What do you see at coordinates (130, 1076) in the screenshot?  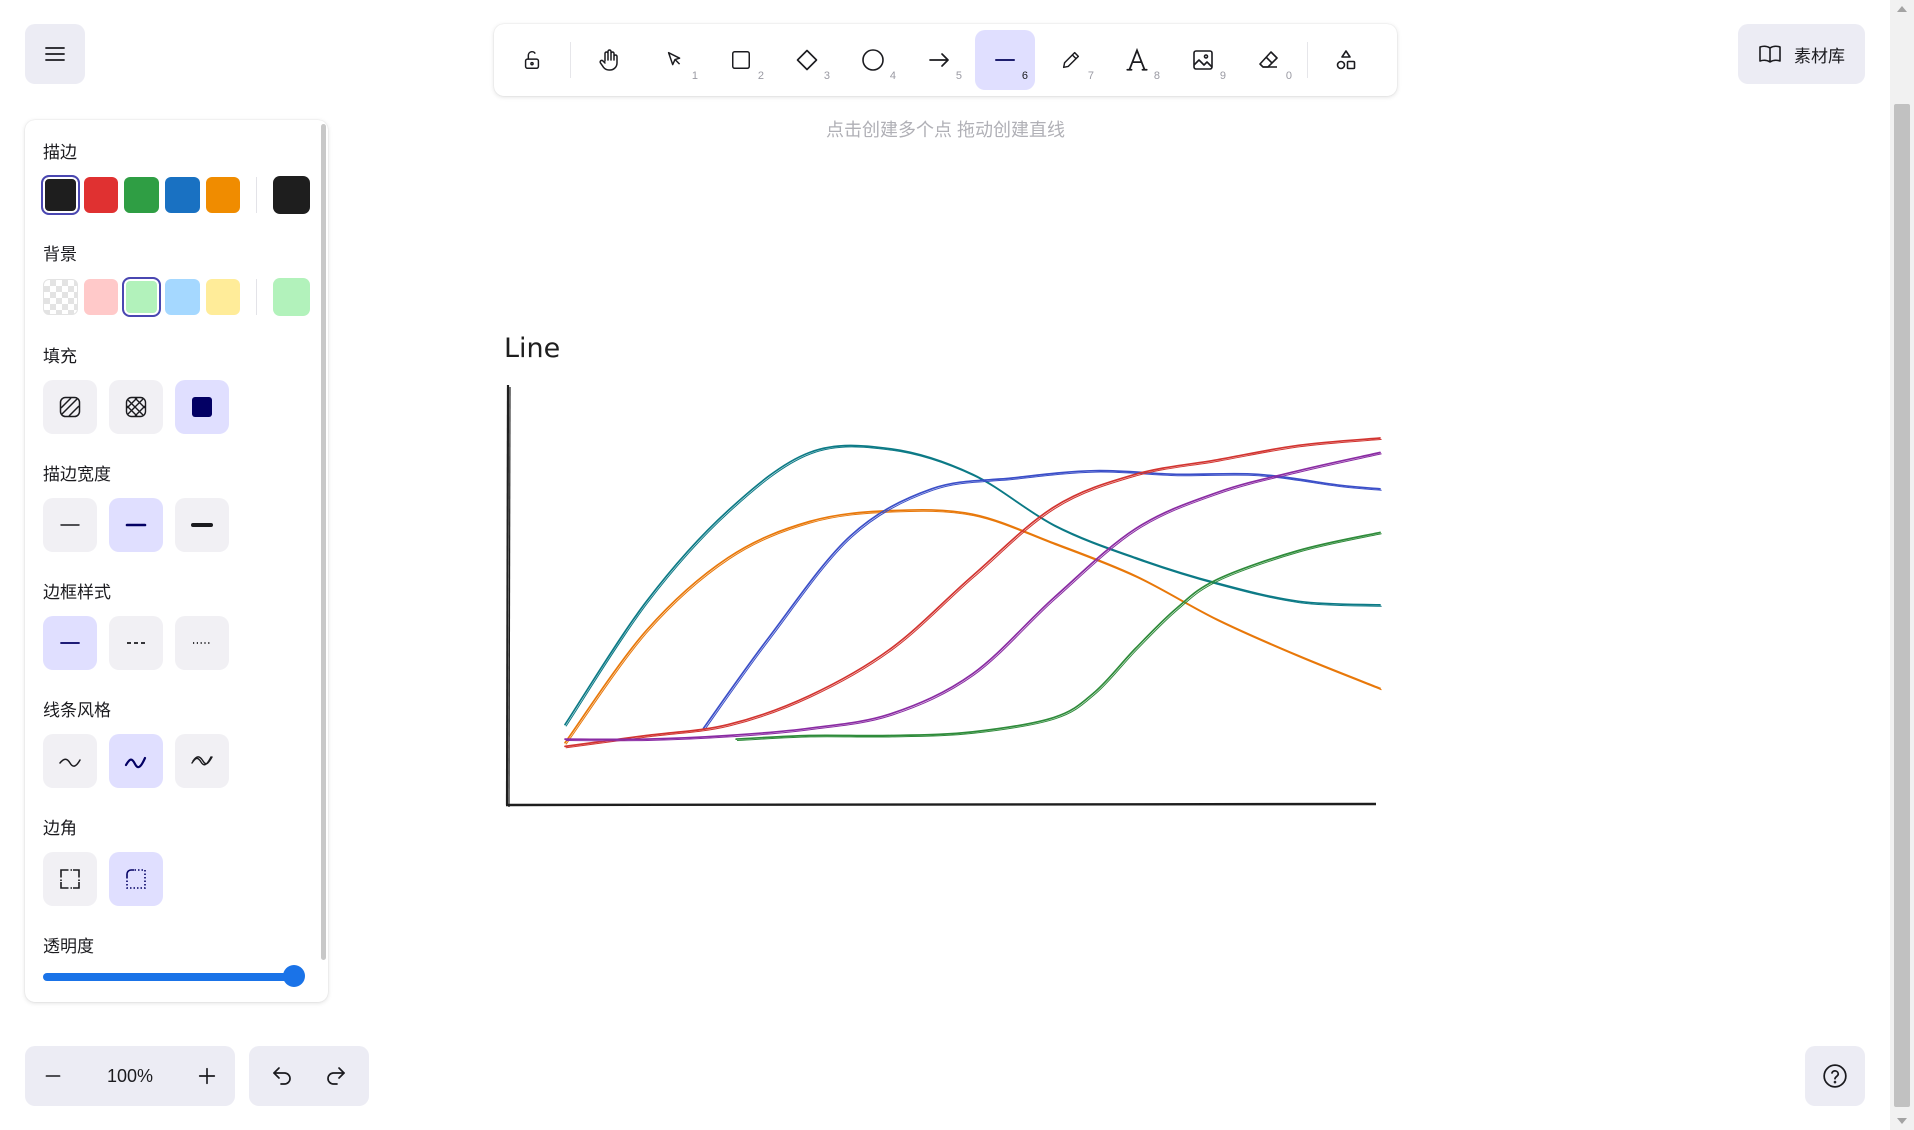 I see `zoom-value: 100%` at bounding box center [130, 1076].